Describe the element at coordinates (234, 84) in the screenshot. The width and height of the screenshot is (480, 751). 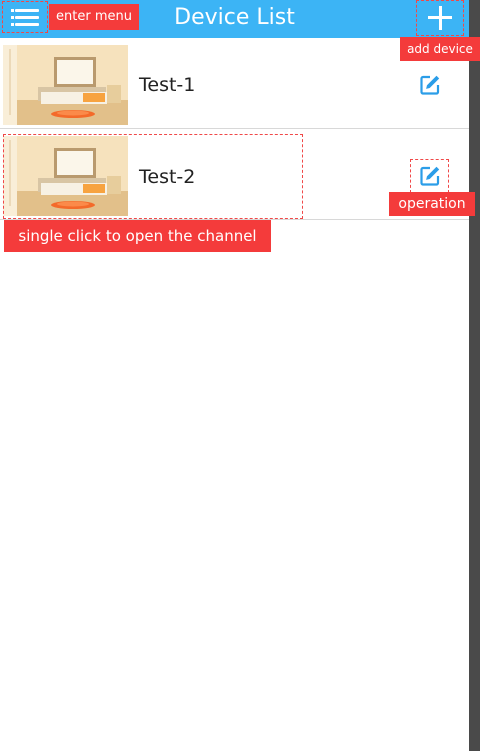
I see `device-row: Test-1` at that location.